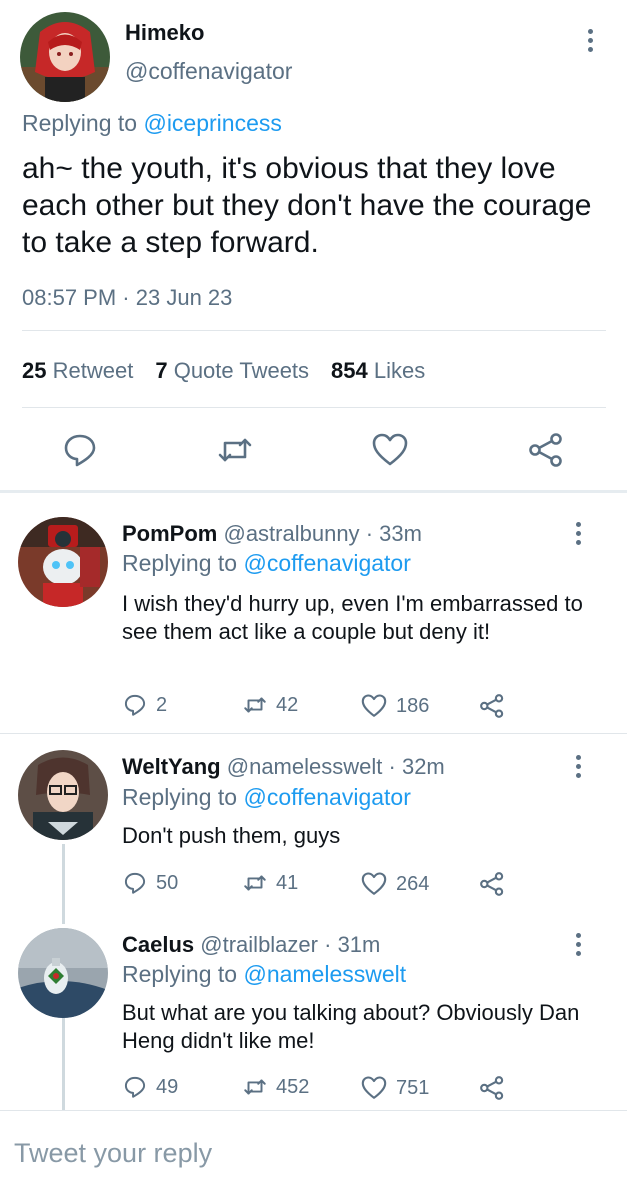  What do you see at coordinates (171, 766) in the screenshot?
I see `author-name: WeltYang` at bounding box center [171, 766].